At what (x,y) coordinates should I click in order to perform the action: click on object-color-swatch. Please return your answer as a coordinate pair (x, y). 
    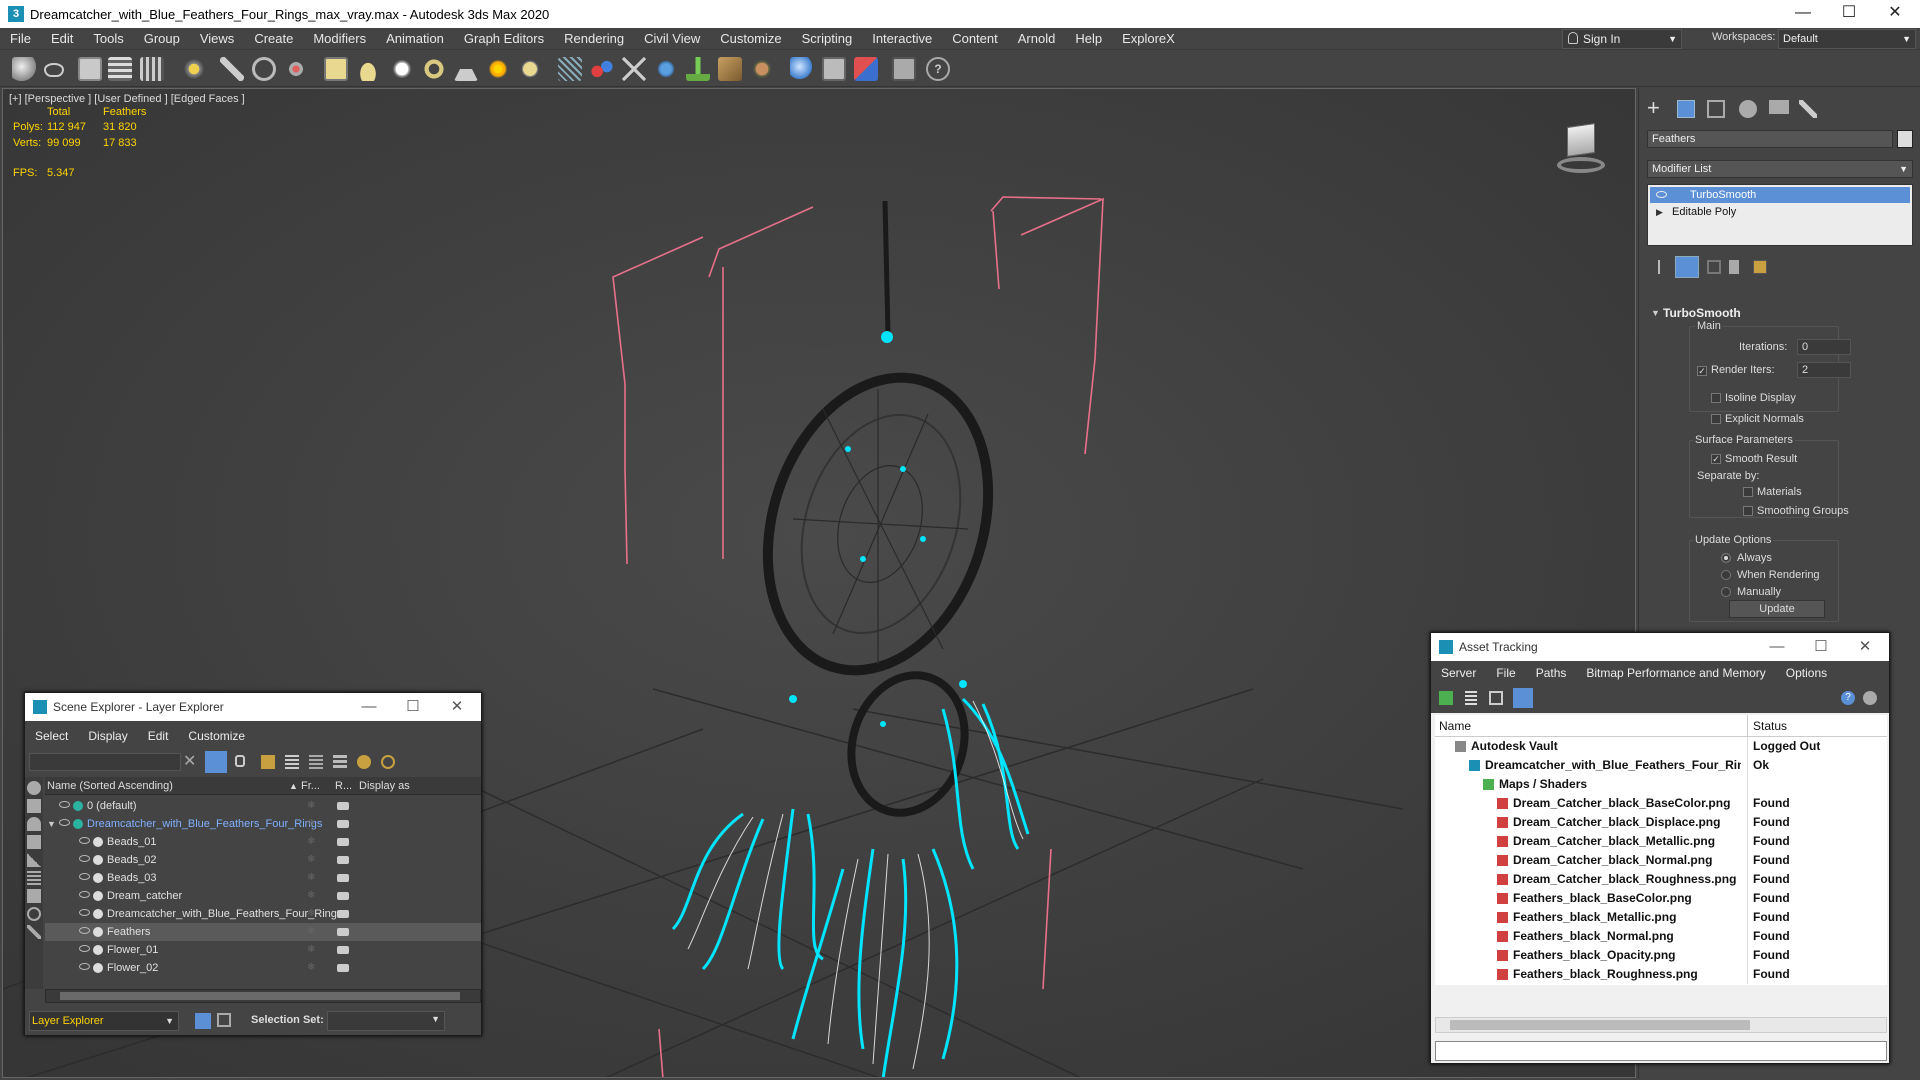
    Looking at the image, I should click on (1905, 139).